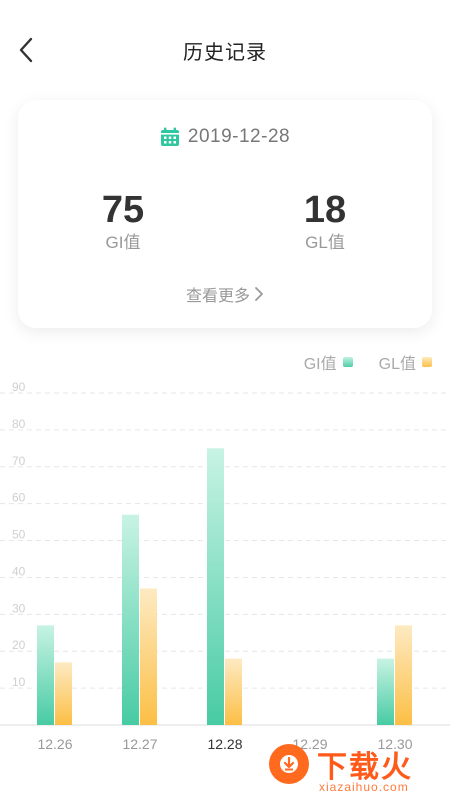 The width and height of the screenshot is (450, 800). I want to click on chevron-right-icon, so click(259, 294).